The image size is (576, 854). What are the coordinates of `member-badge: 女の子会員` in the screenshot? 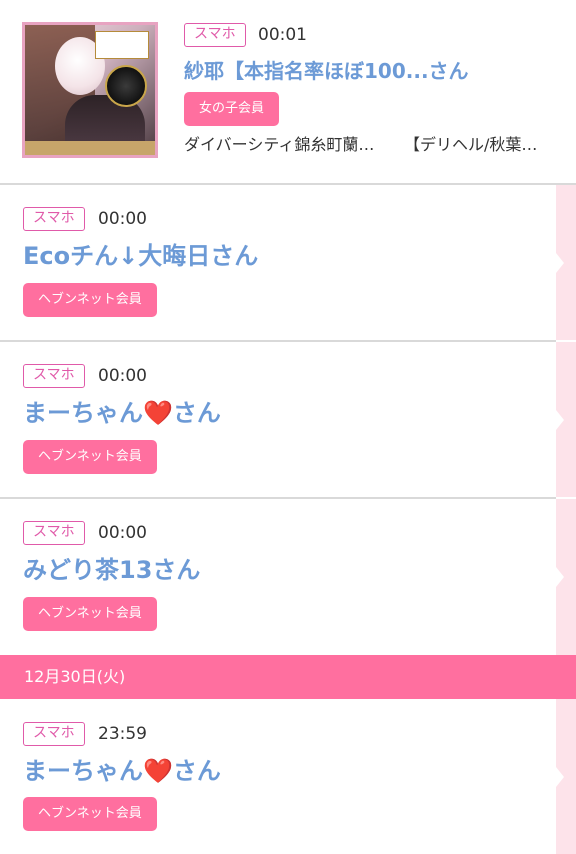 It's located at (232, 109).